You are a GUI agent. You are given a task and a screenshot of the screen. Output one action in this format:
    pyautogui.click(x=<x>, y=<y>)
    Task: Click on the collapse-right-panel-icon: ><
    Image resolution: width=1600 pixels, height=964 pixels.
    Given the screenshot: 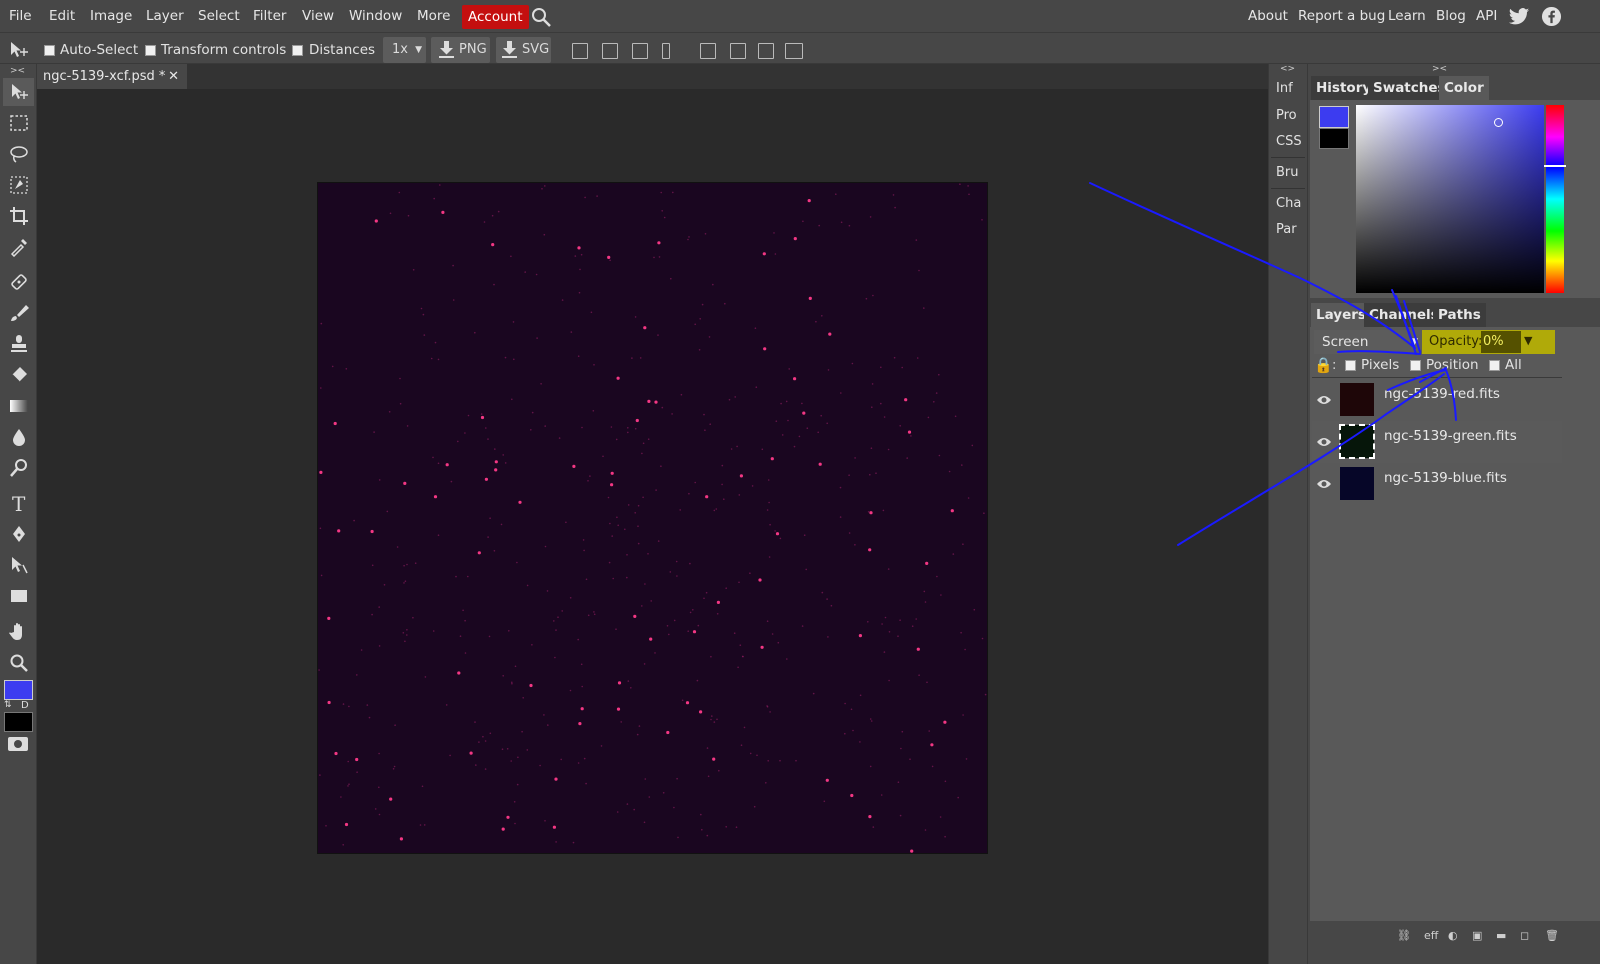 What is the action you would take?
    pyautogui.click(x=1439, y=69)
    